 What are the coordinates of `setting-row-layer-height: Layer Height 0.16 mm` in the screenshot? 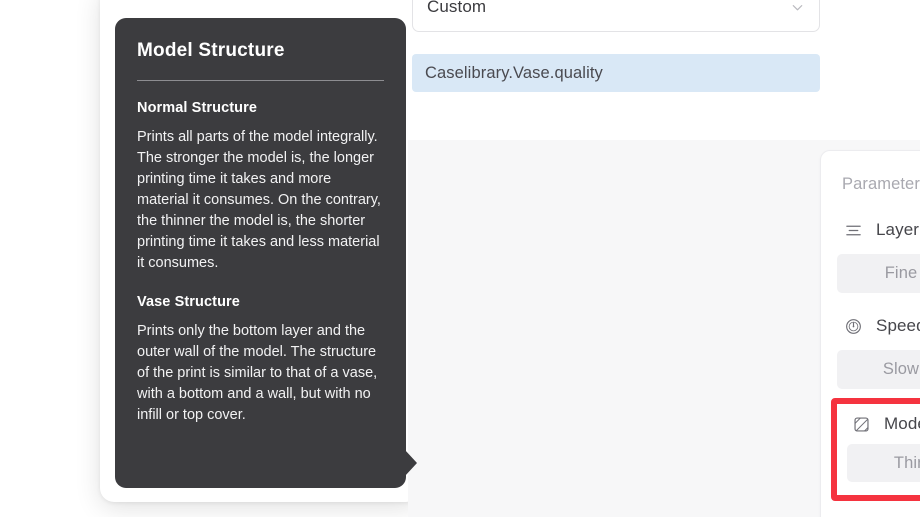 It's located at (878, 230).